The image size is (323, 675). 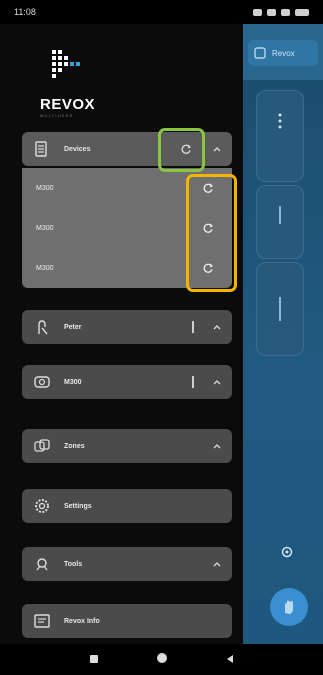 I want to click on wifi-icon, so click(x=271, y=12).